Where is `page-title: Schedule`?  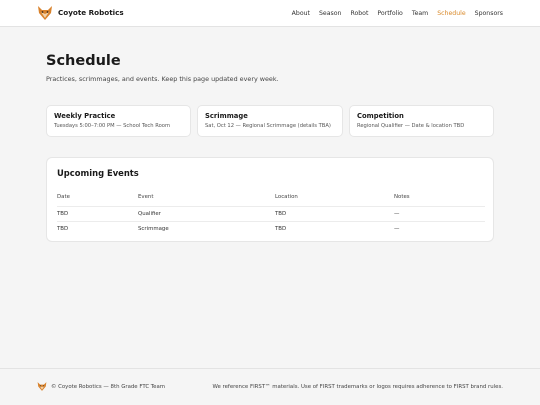 page-title: Schedule is located at coordinates (83, 61).